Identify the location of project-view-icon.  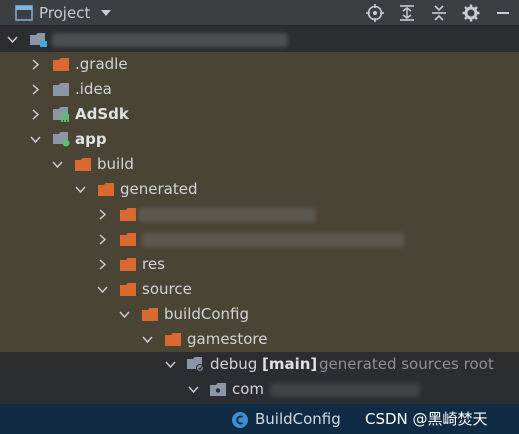
(24, 12).